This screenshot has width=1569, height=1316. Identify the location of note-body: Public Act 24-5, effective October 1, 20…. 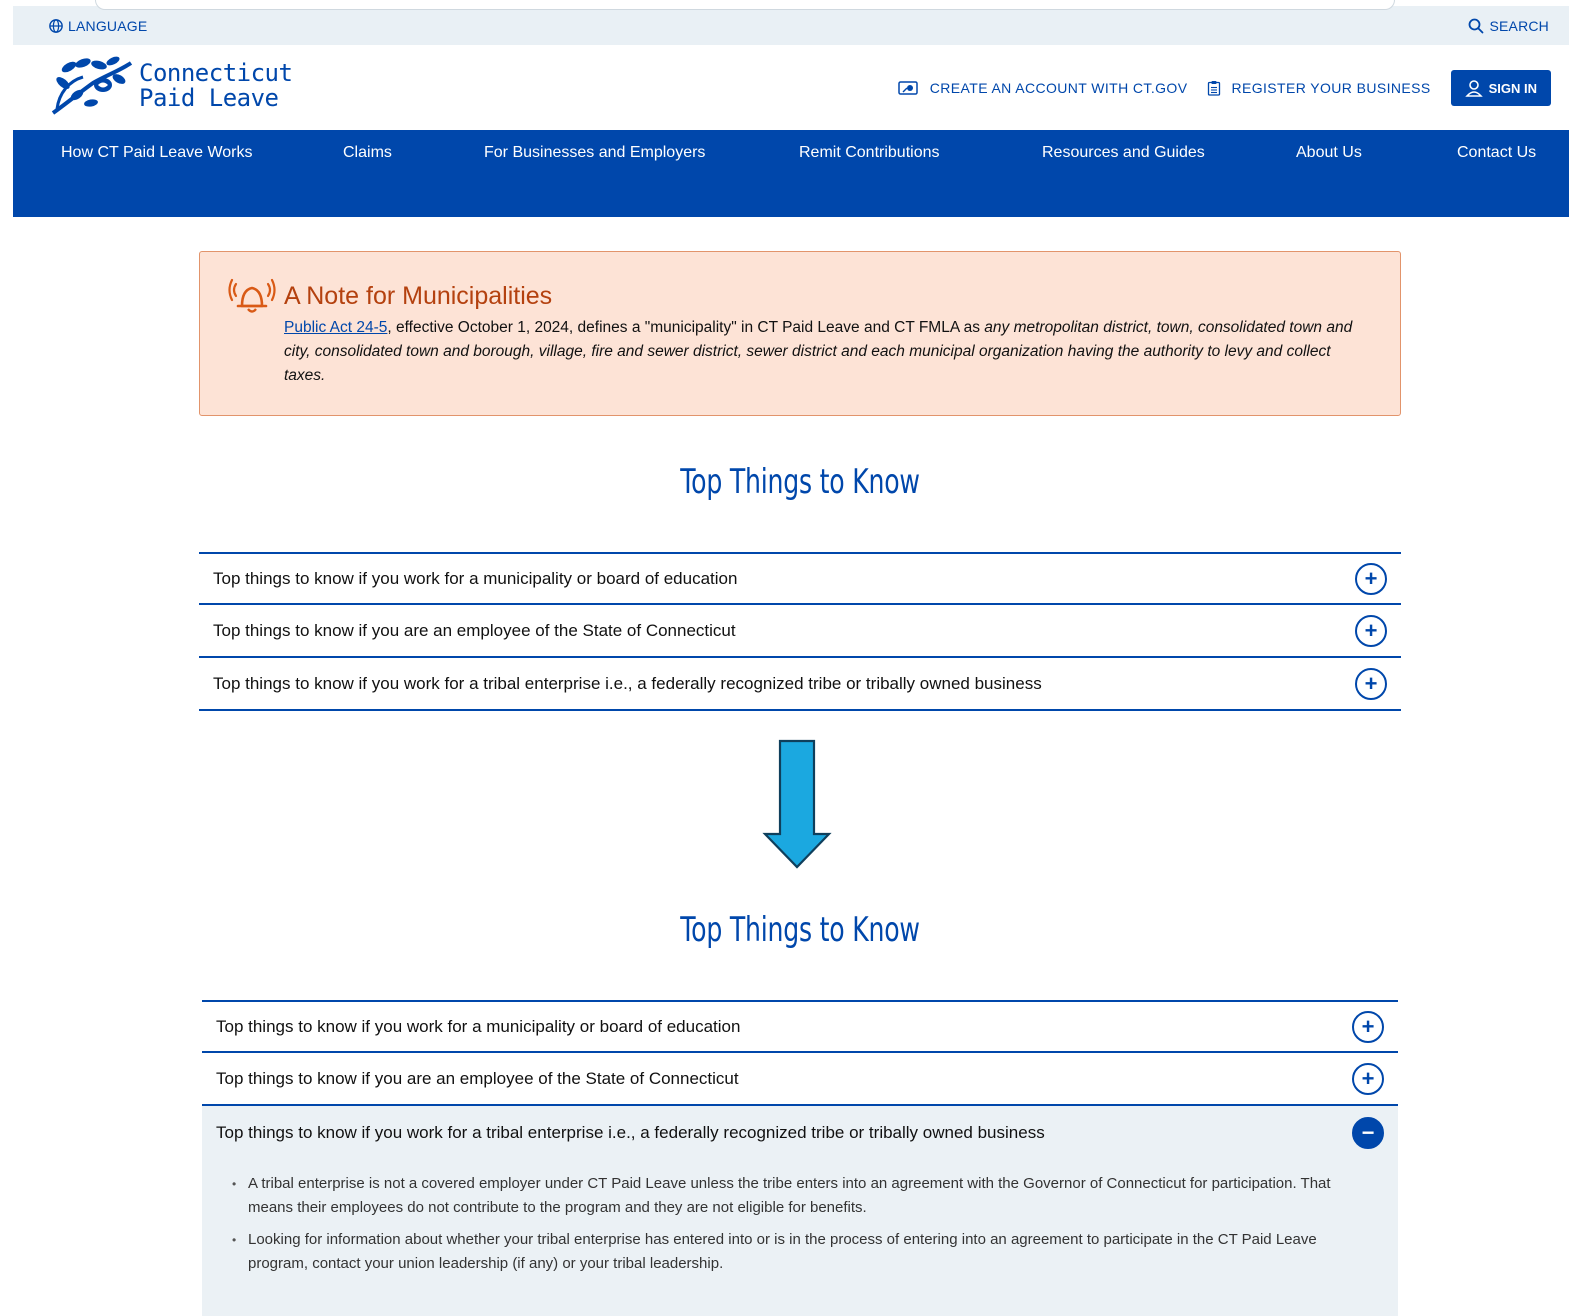
(829, 352).